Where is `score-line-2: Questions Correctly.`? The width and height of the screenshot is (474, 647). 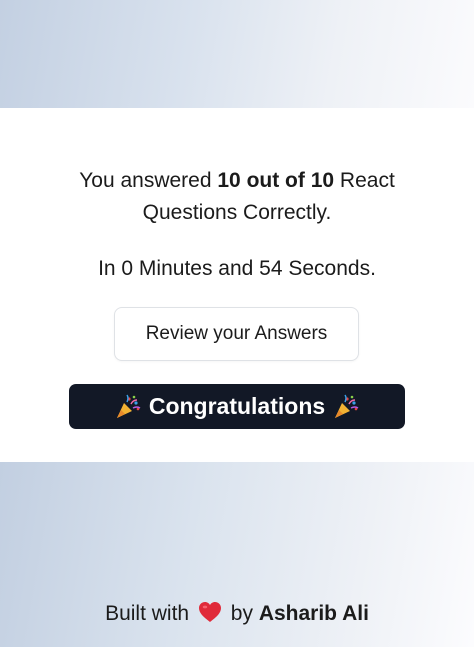 score-line-2: Questions Correctly. is located at coordinates (237, 212).